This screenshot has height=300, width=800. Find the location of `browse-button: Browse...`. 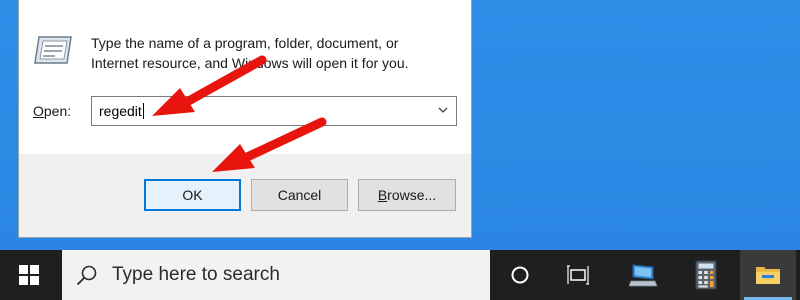

browse-button: Browse... is located at coordinates (407, 195).